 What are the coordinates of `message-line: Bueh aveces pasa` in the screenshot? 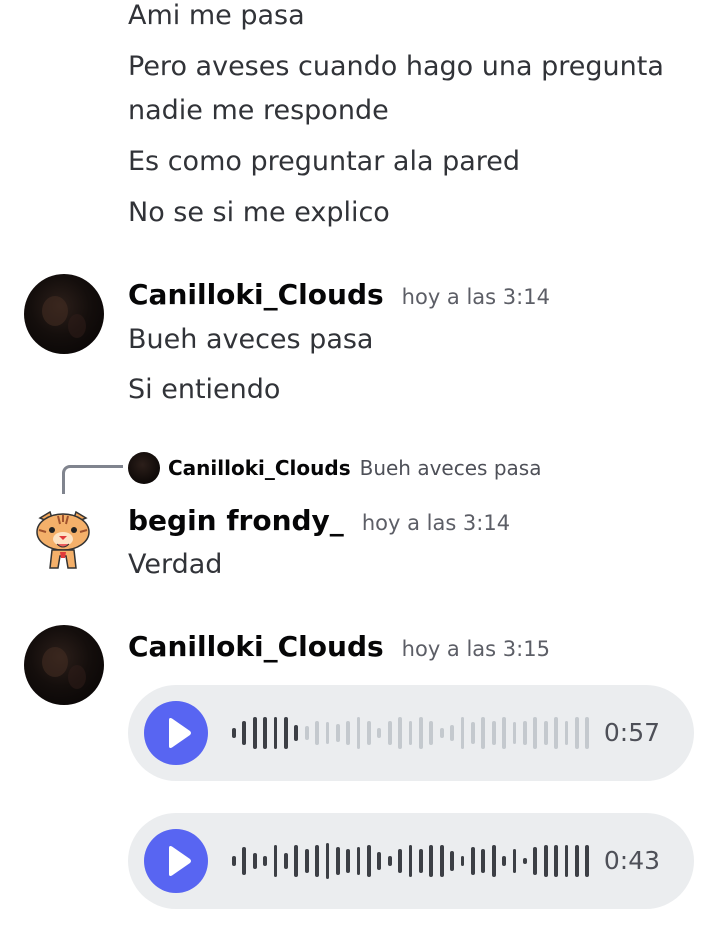 It's located at (251, 339).